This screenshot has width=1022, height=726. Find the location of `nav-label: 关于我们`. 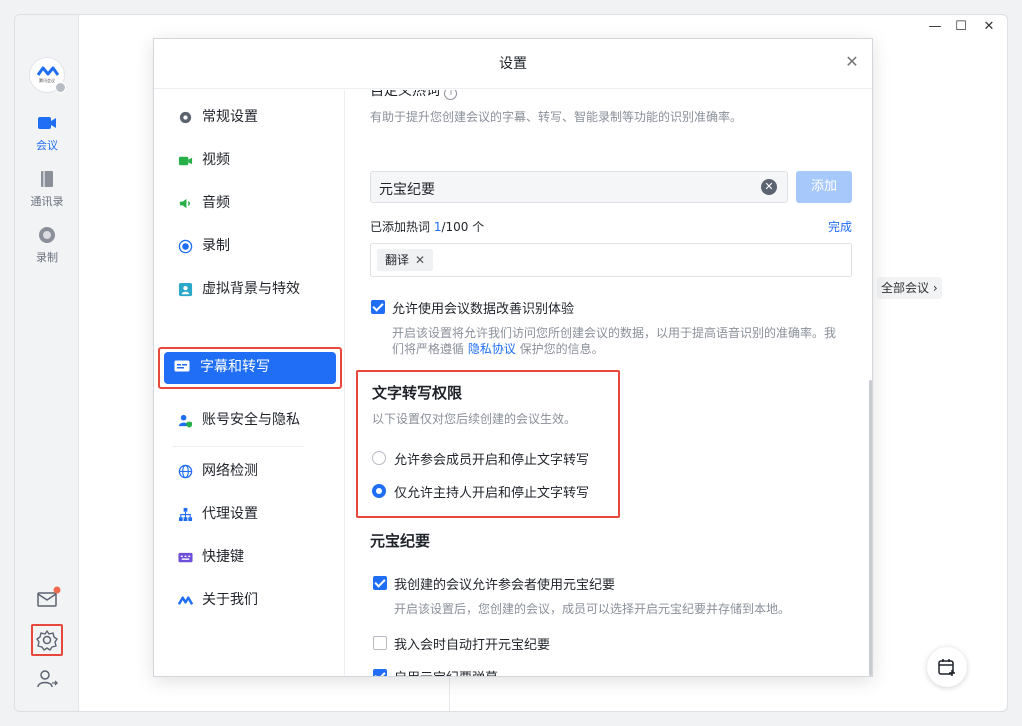

nav-label: 关于我们 is located at coordinates (230, 600).